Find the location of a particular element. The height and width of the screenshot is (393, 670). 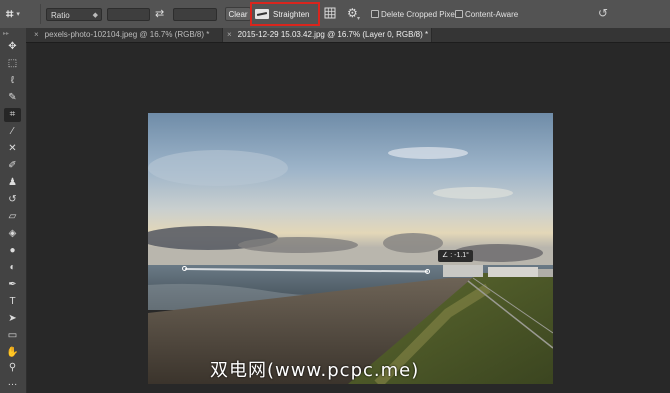

straighten-label: Straighten is located at coordinates (291, 14).